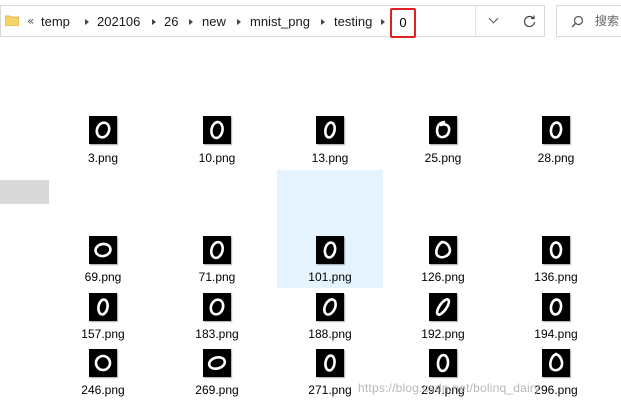  What do you see at coordinates (217, 334) in the screenshot?
I see `file-name-label: 183.png` at bounding box center [217, 334].